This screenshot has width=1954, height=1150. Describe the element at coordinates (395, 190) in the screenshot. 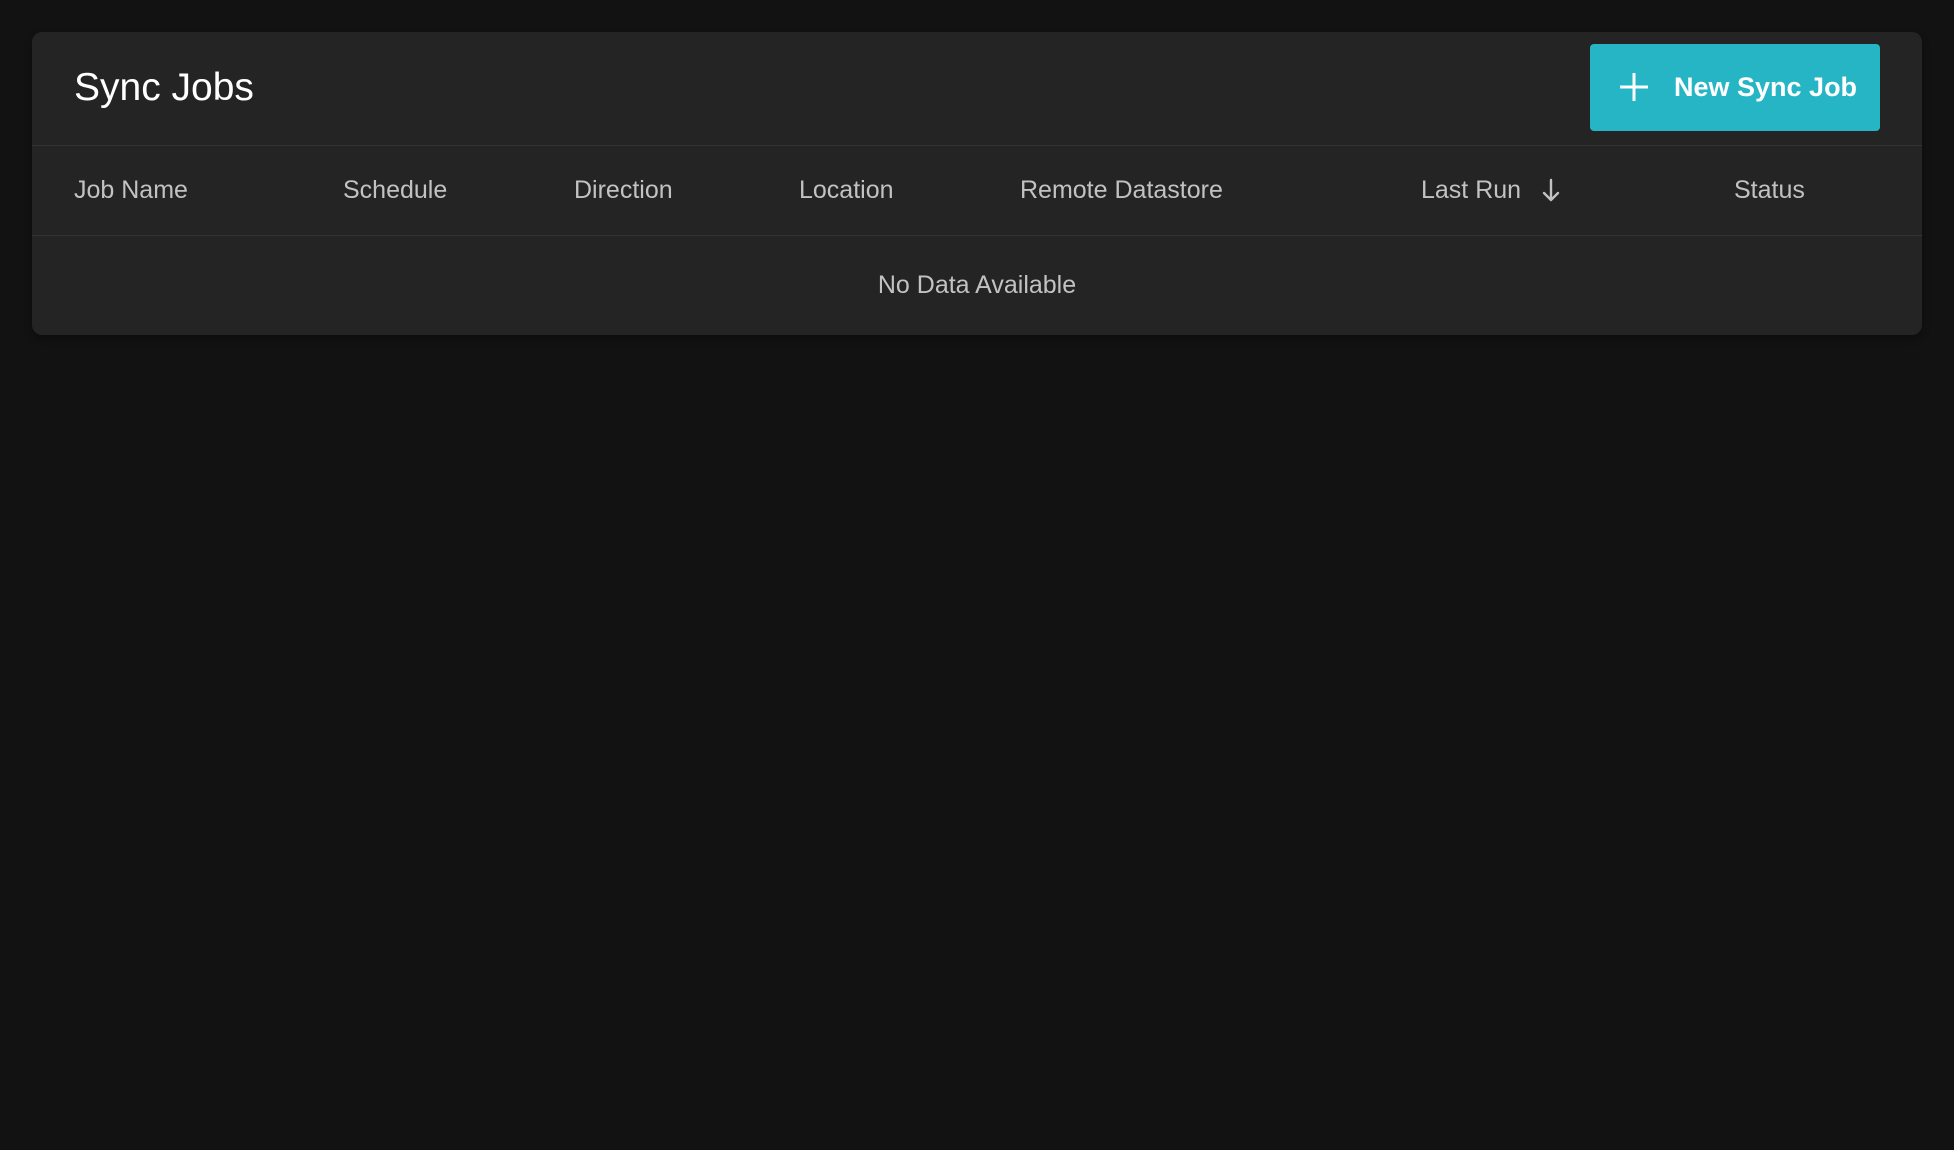

I see `column-header-schedule: Schedule` at that location.